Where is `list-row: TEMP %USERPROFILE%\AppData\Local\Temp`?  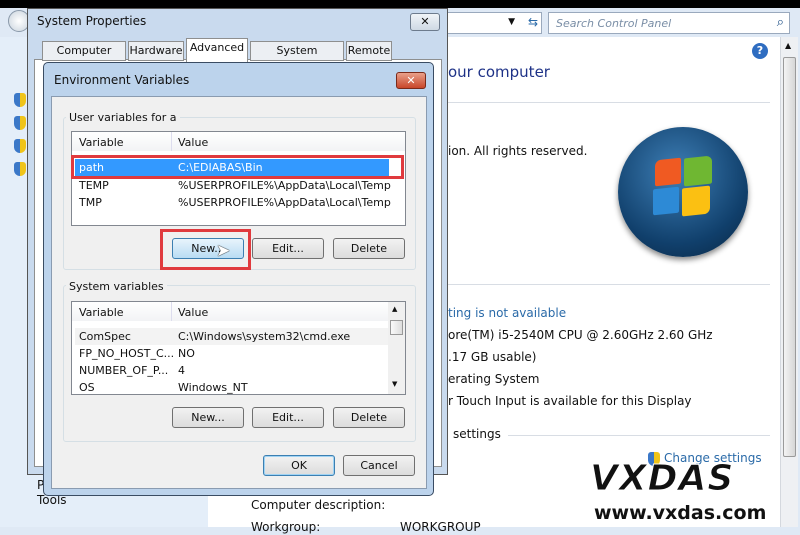 list-row: TEMP %USERPROFILE%\AppData\Local\Temp is located at coordinates (233, 185).